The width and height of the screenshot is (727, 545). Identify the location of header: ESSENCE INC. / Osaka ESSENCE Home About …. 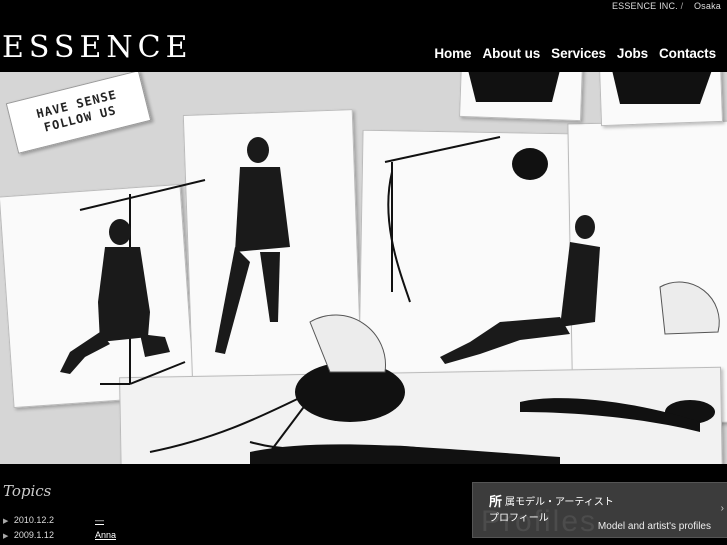
(363, 36).